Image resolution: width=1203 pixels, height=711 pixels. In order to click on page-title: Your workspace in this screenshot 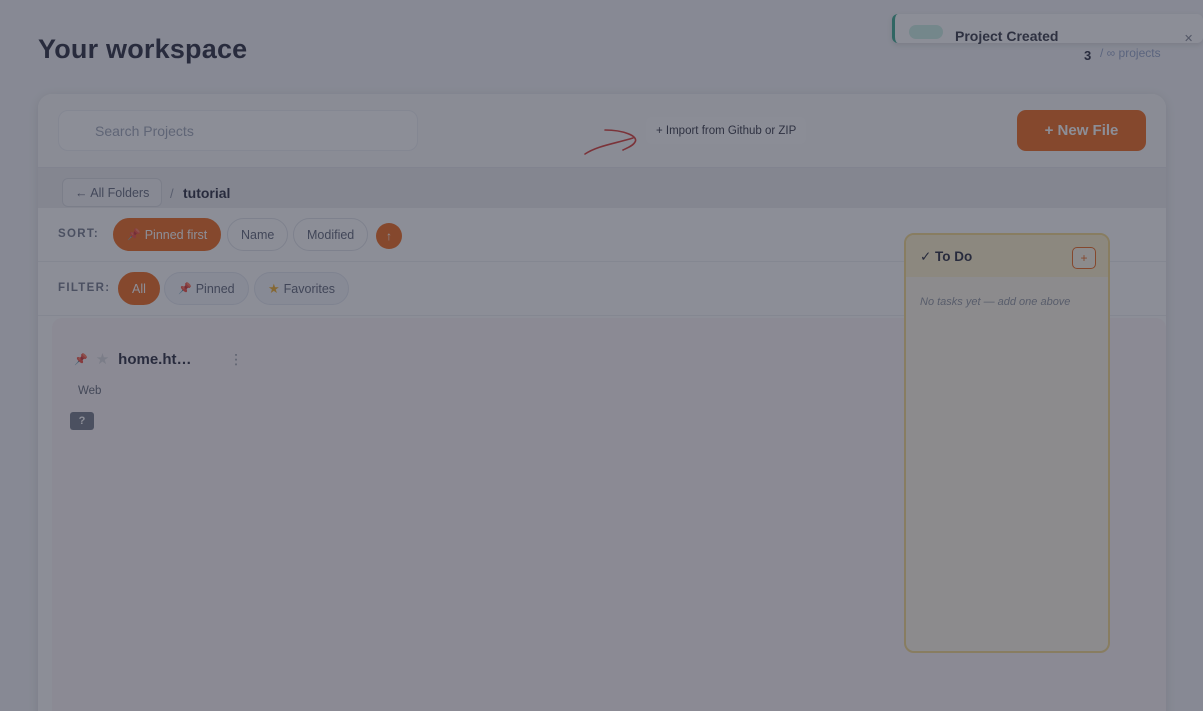, I will do `click(143, 49)`.